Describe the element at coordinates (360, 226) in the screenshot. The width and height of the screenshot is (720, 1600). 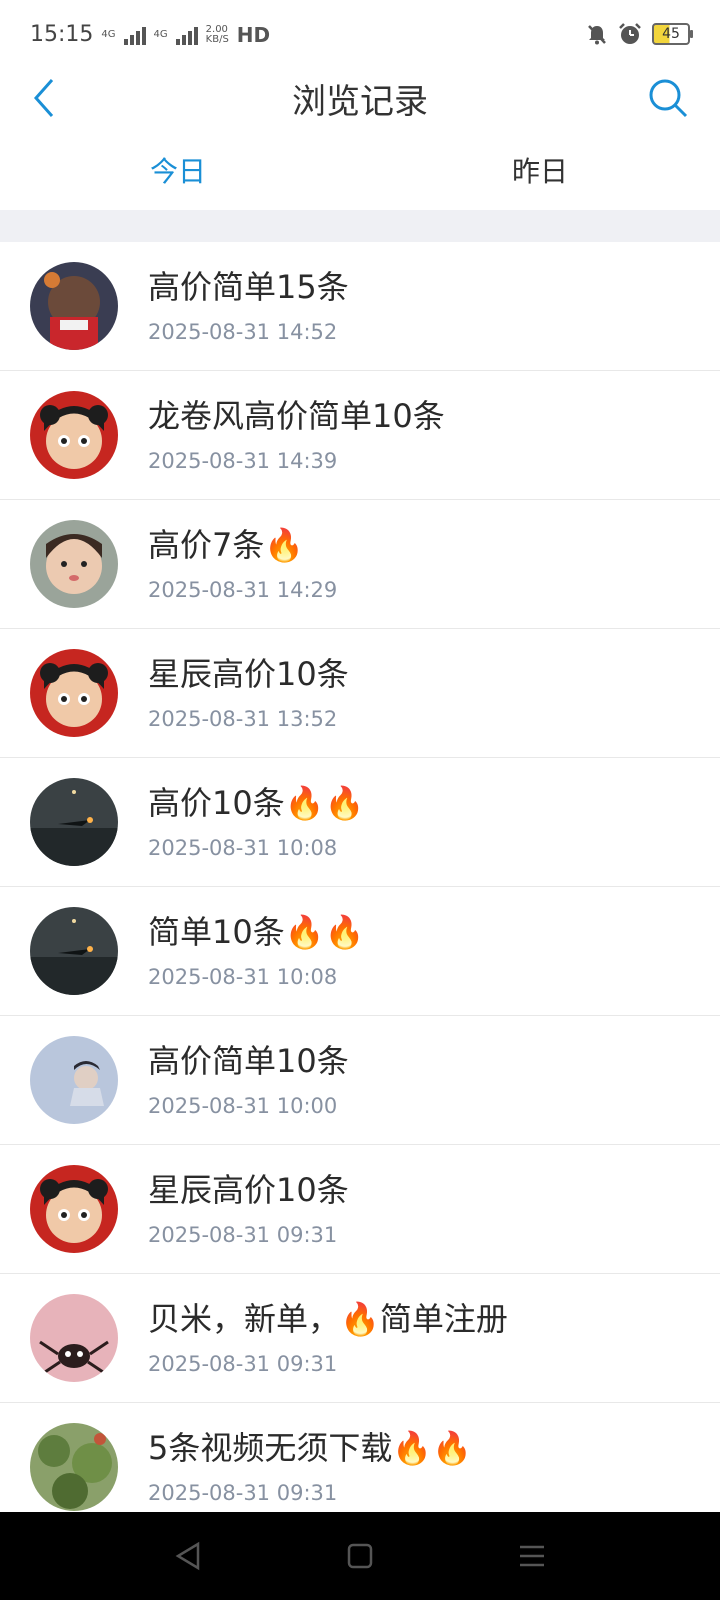
I see `section-divider` at that location.